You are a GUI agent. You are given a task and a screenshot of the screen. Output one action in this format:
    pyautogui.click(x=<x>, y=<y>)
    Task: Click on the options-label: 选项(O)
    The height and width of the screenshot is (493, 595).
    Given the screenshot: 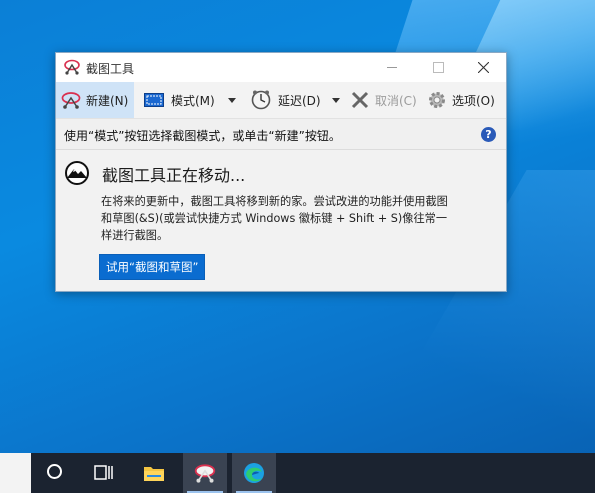 What is the action you would take?
    pyautogui.click(x=473, y=100)
    